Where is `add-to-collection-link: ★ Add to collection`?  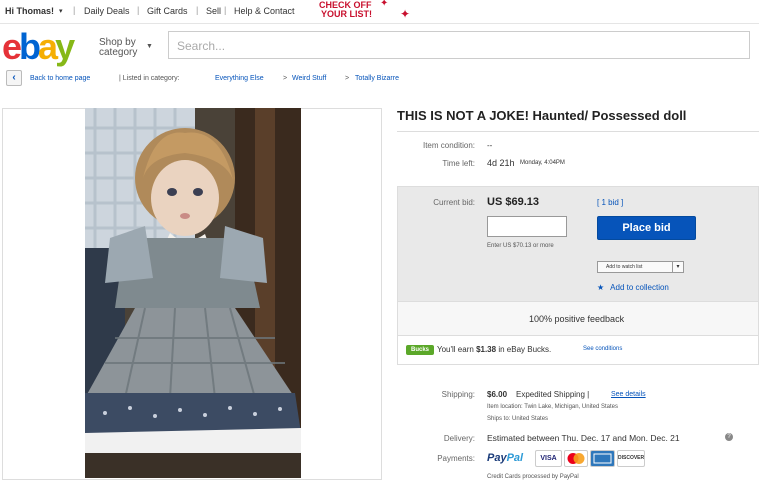
add-to-collection-link: ★ Add to collection is located at coordinates (633, 287).